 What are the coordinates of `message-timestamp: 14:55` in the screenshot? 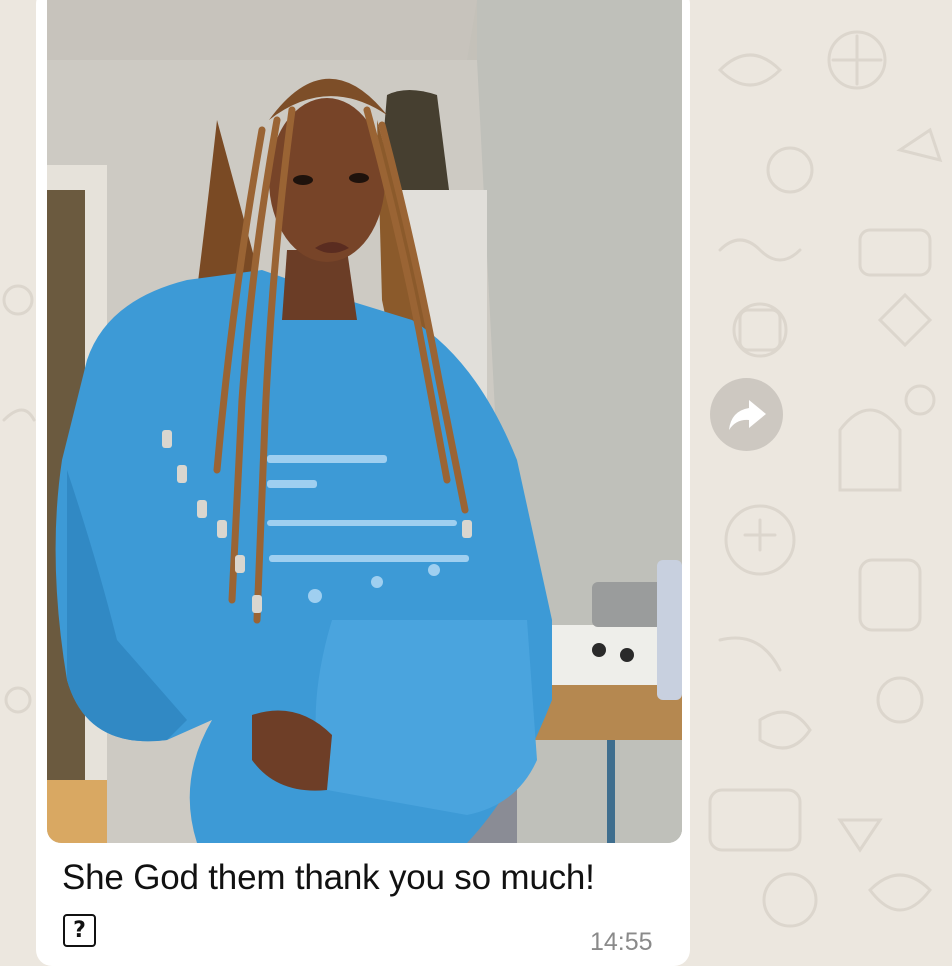 It's located at (621, 942).